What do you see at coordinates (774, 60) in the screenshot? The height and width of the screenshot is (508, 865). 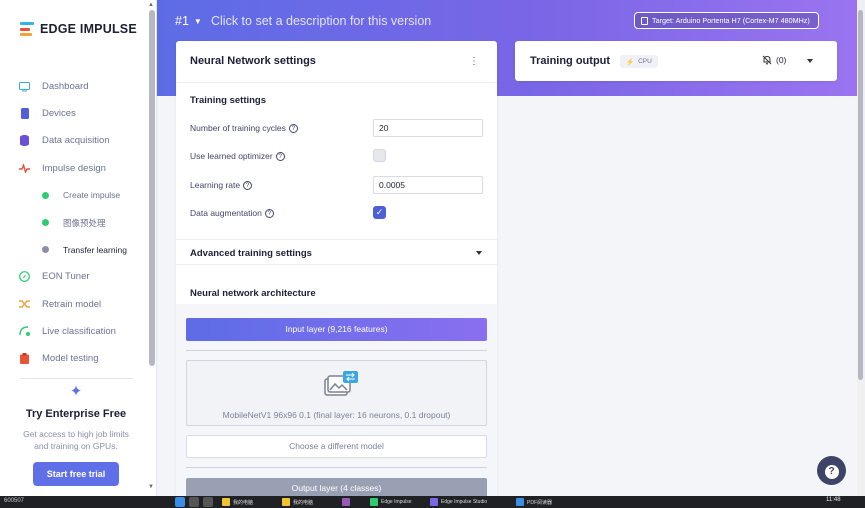 I see `notifications-toggle: (0)` at bounding box center [774, 60].